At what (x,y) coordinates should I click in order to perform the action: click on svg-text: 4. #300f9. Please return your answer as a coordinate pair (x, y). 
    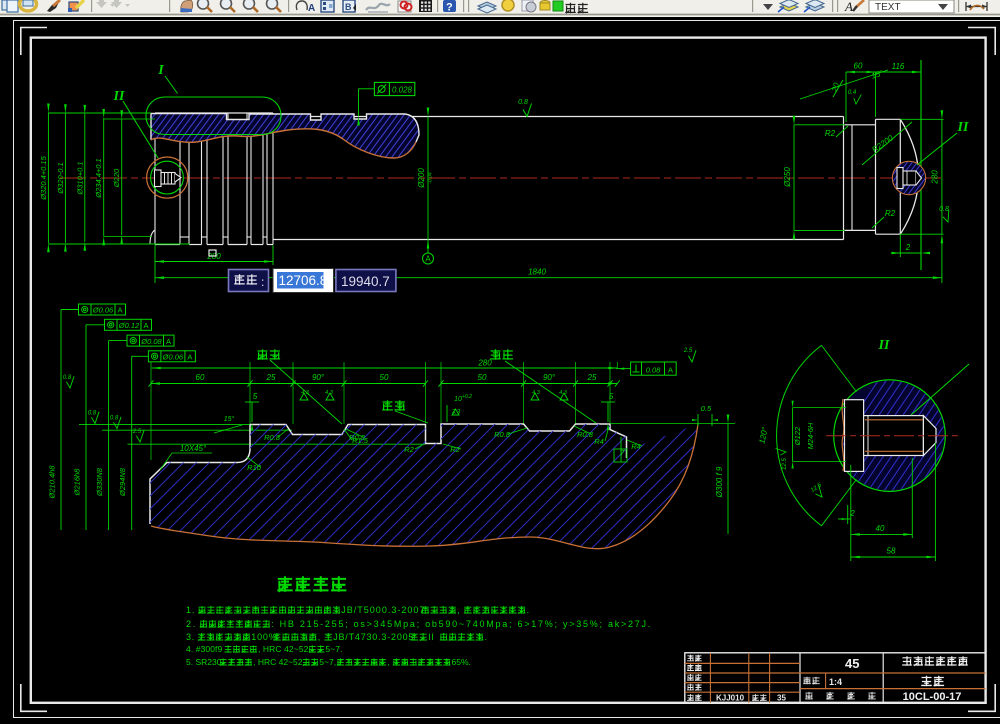
    Looking at the image, I should click on (204, 649).